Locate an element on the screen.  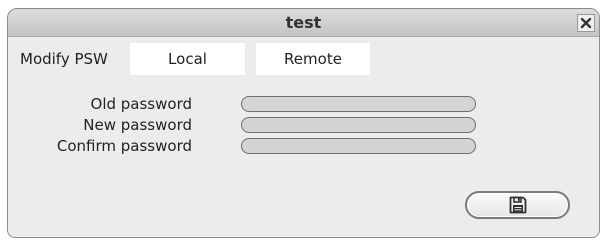
save-icon is located at coordinates (518, 205).